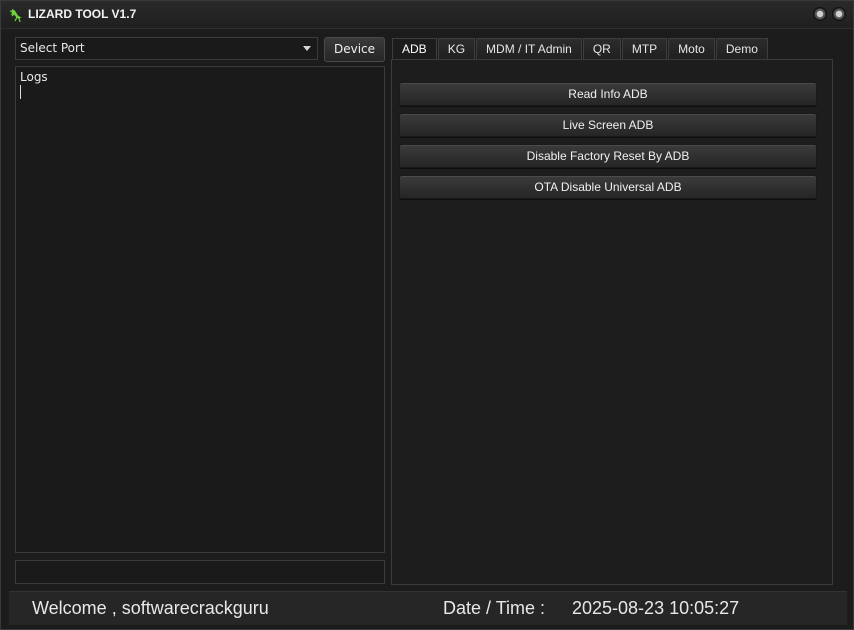 The width and height of the screenshot is (854, 630). What do you see at coordinates (820, 14) in the screenshot?
I see `minimize-button` at bounding box center [820, 14].